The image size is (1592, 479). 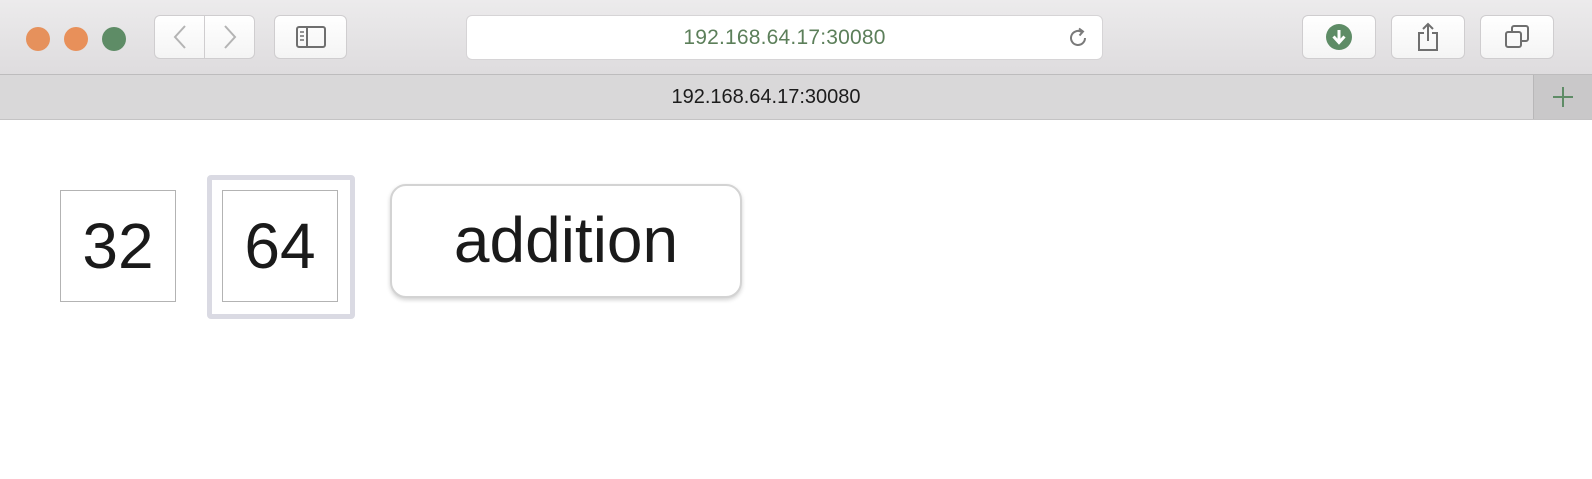 I want to click on new-tab-button, so click(x=1562, y=97).